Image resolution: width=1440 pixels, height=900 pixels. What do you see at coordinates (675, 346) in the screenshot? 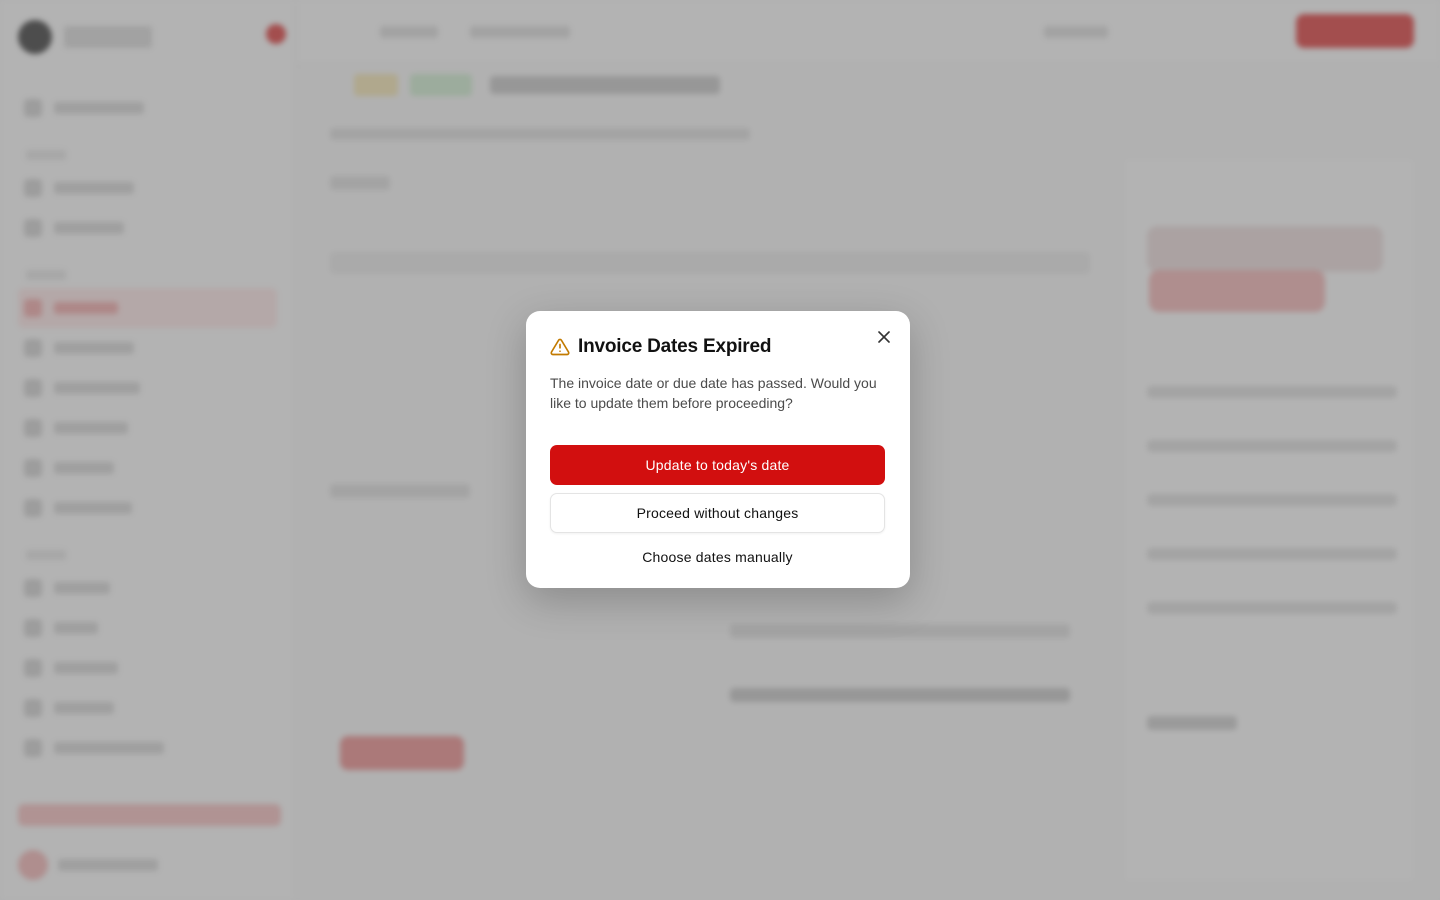
I see `dialog-title: Invoice Dates Expired` at bounding box center [675, 346].